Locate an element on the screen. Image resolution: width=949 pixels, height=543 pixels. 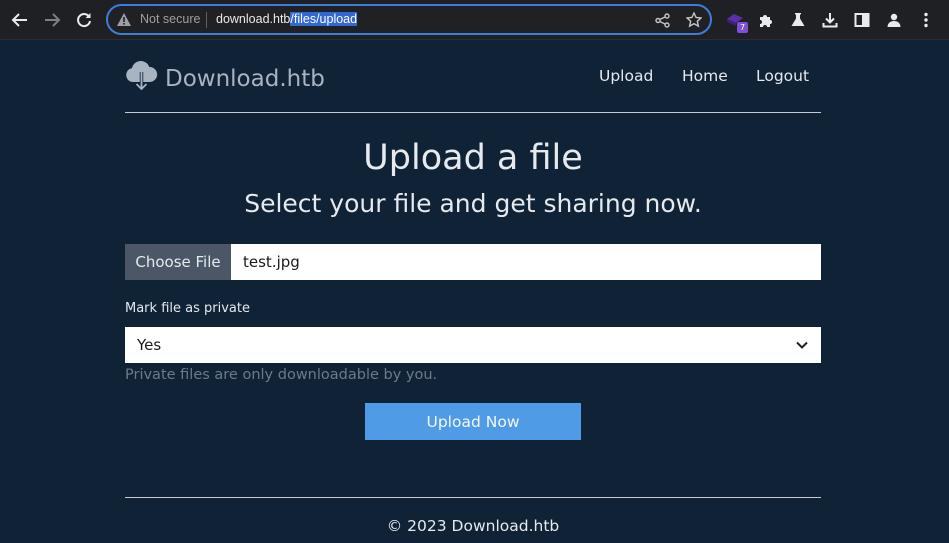
forward-arrow-icon is located at coordinates (52, 20).